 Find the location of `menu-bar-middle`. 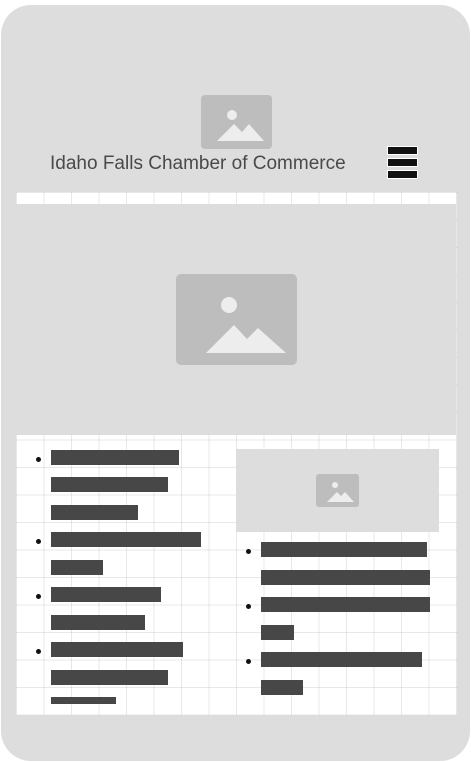

menu-bar-middle is located at coordinates (402, 162).